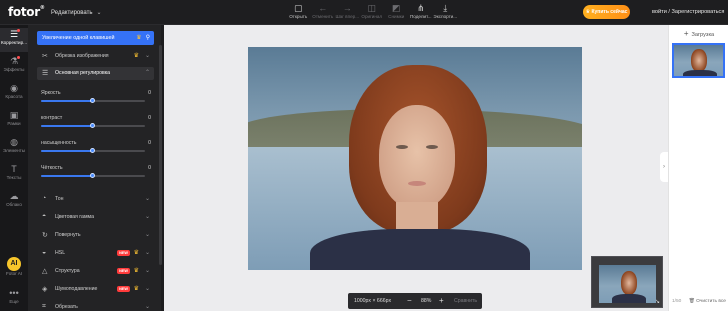  I want to click on nav-elements: ◍ Элементы, so click(14, 148).